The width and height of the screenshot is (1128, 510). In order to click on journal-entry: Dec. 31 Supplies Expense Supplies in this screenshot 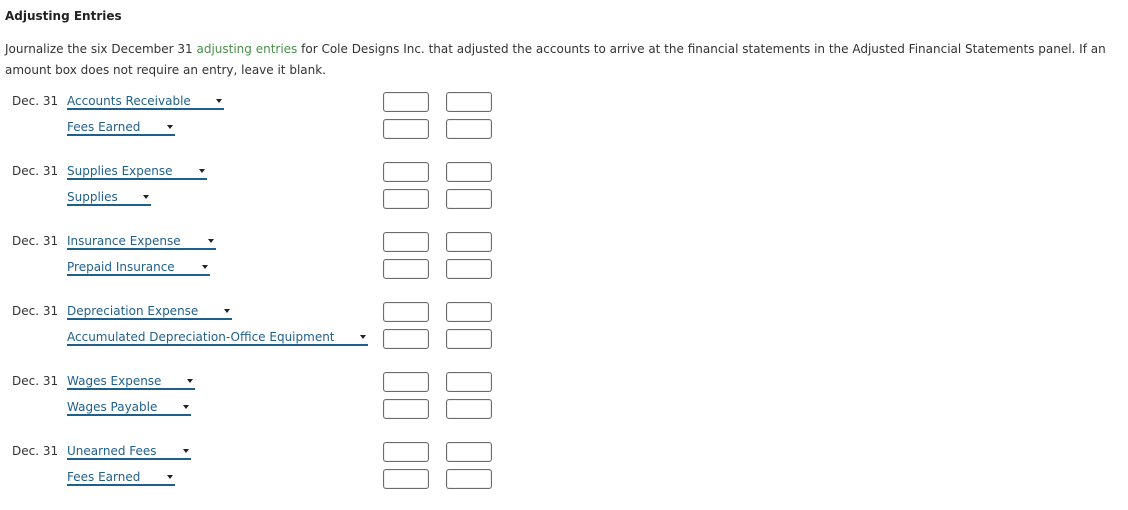, I will do `click(260, 184)`.